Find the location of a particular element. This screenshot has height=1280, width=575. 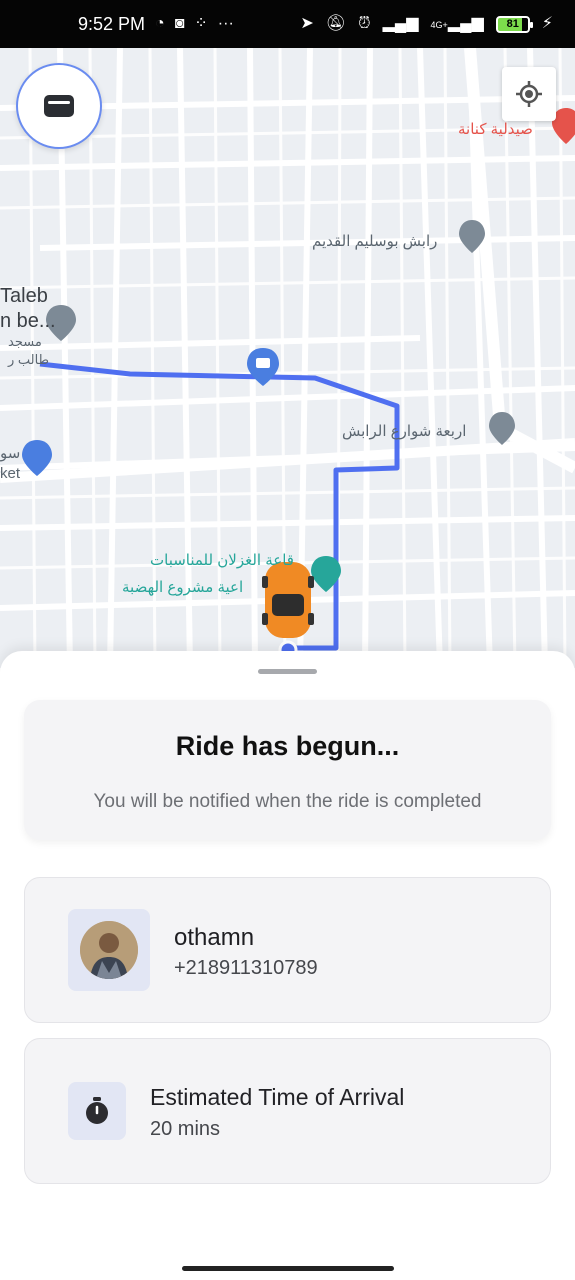

wallet-button is located at coordinates (59, 106).